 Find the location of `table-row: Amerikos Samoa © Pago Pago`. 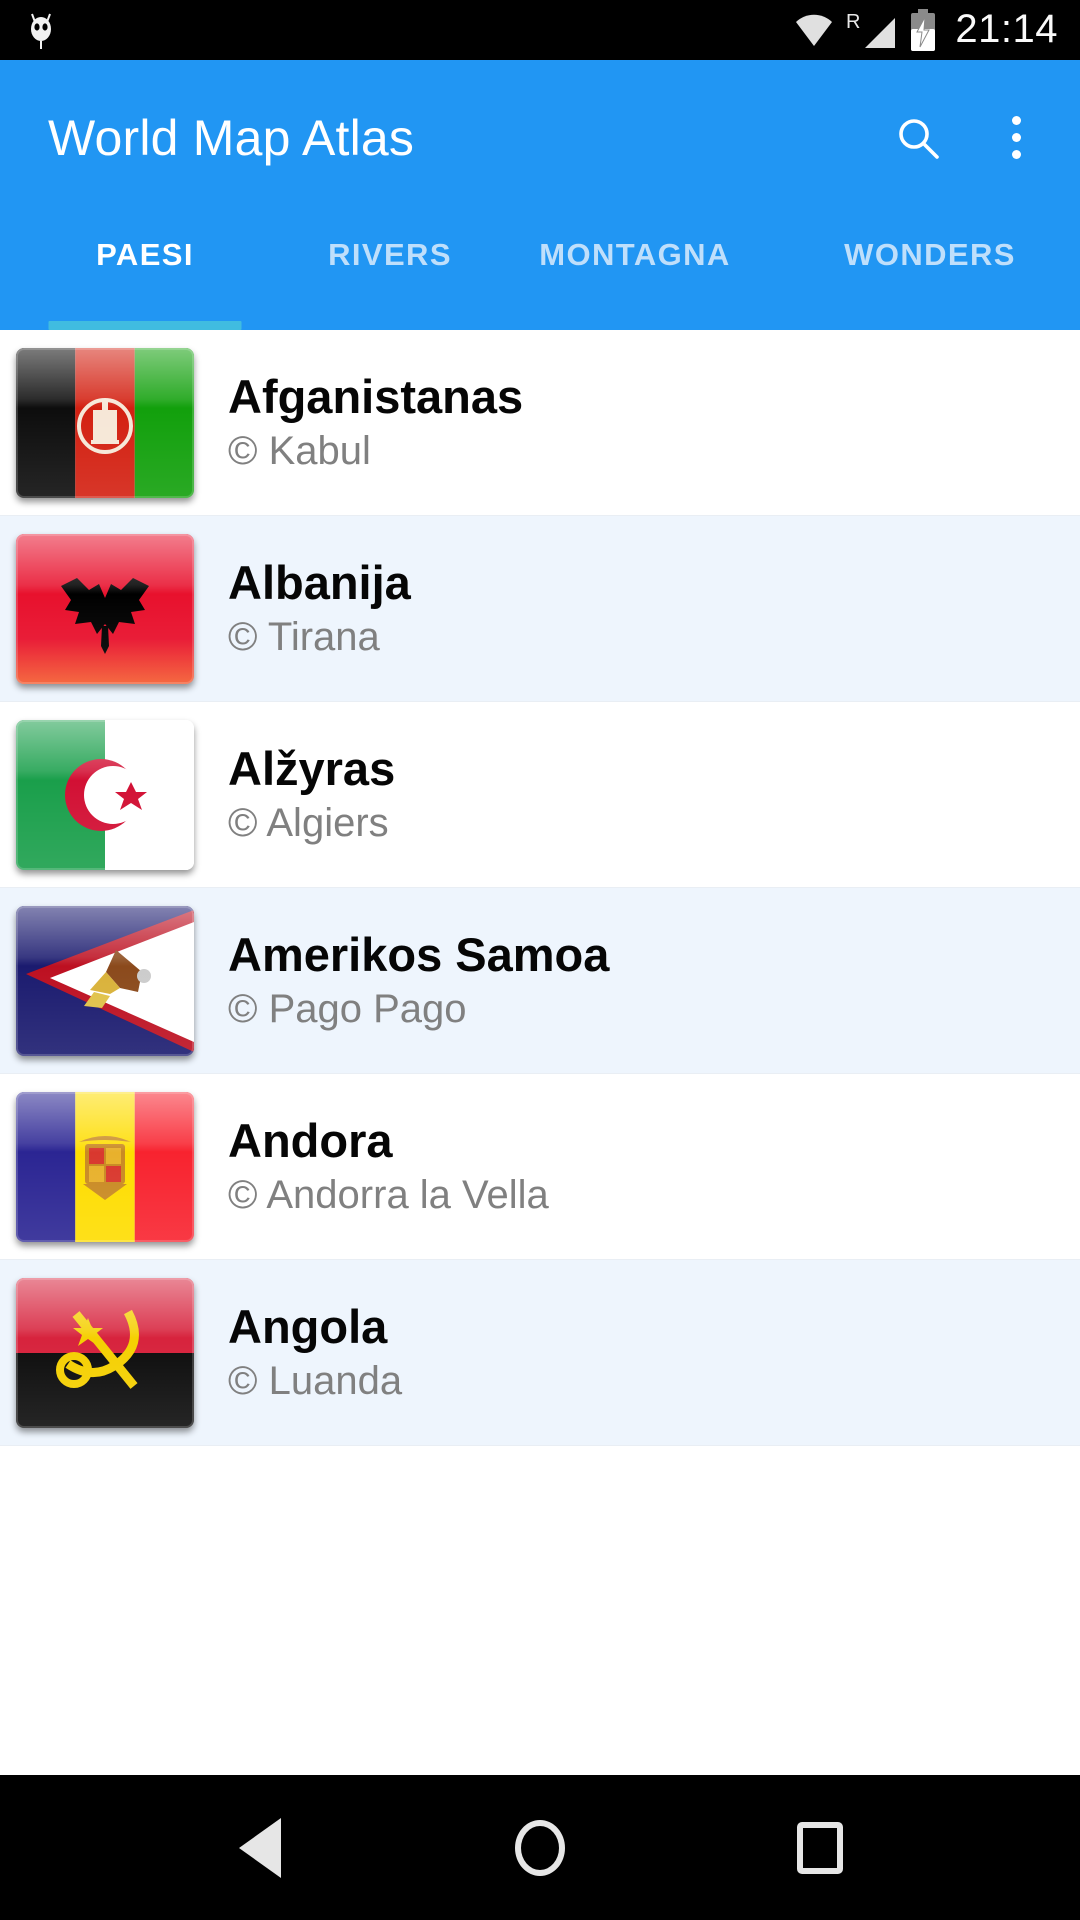

table-row: Amerikos Samoa © Pago Pago is located at coordinates (540, 981).